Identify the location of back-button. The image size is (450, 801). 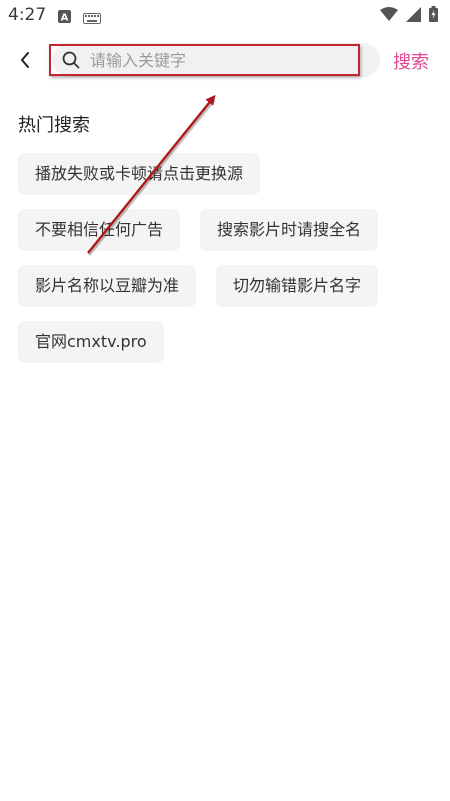
(25, 60).